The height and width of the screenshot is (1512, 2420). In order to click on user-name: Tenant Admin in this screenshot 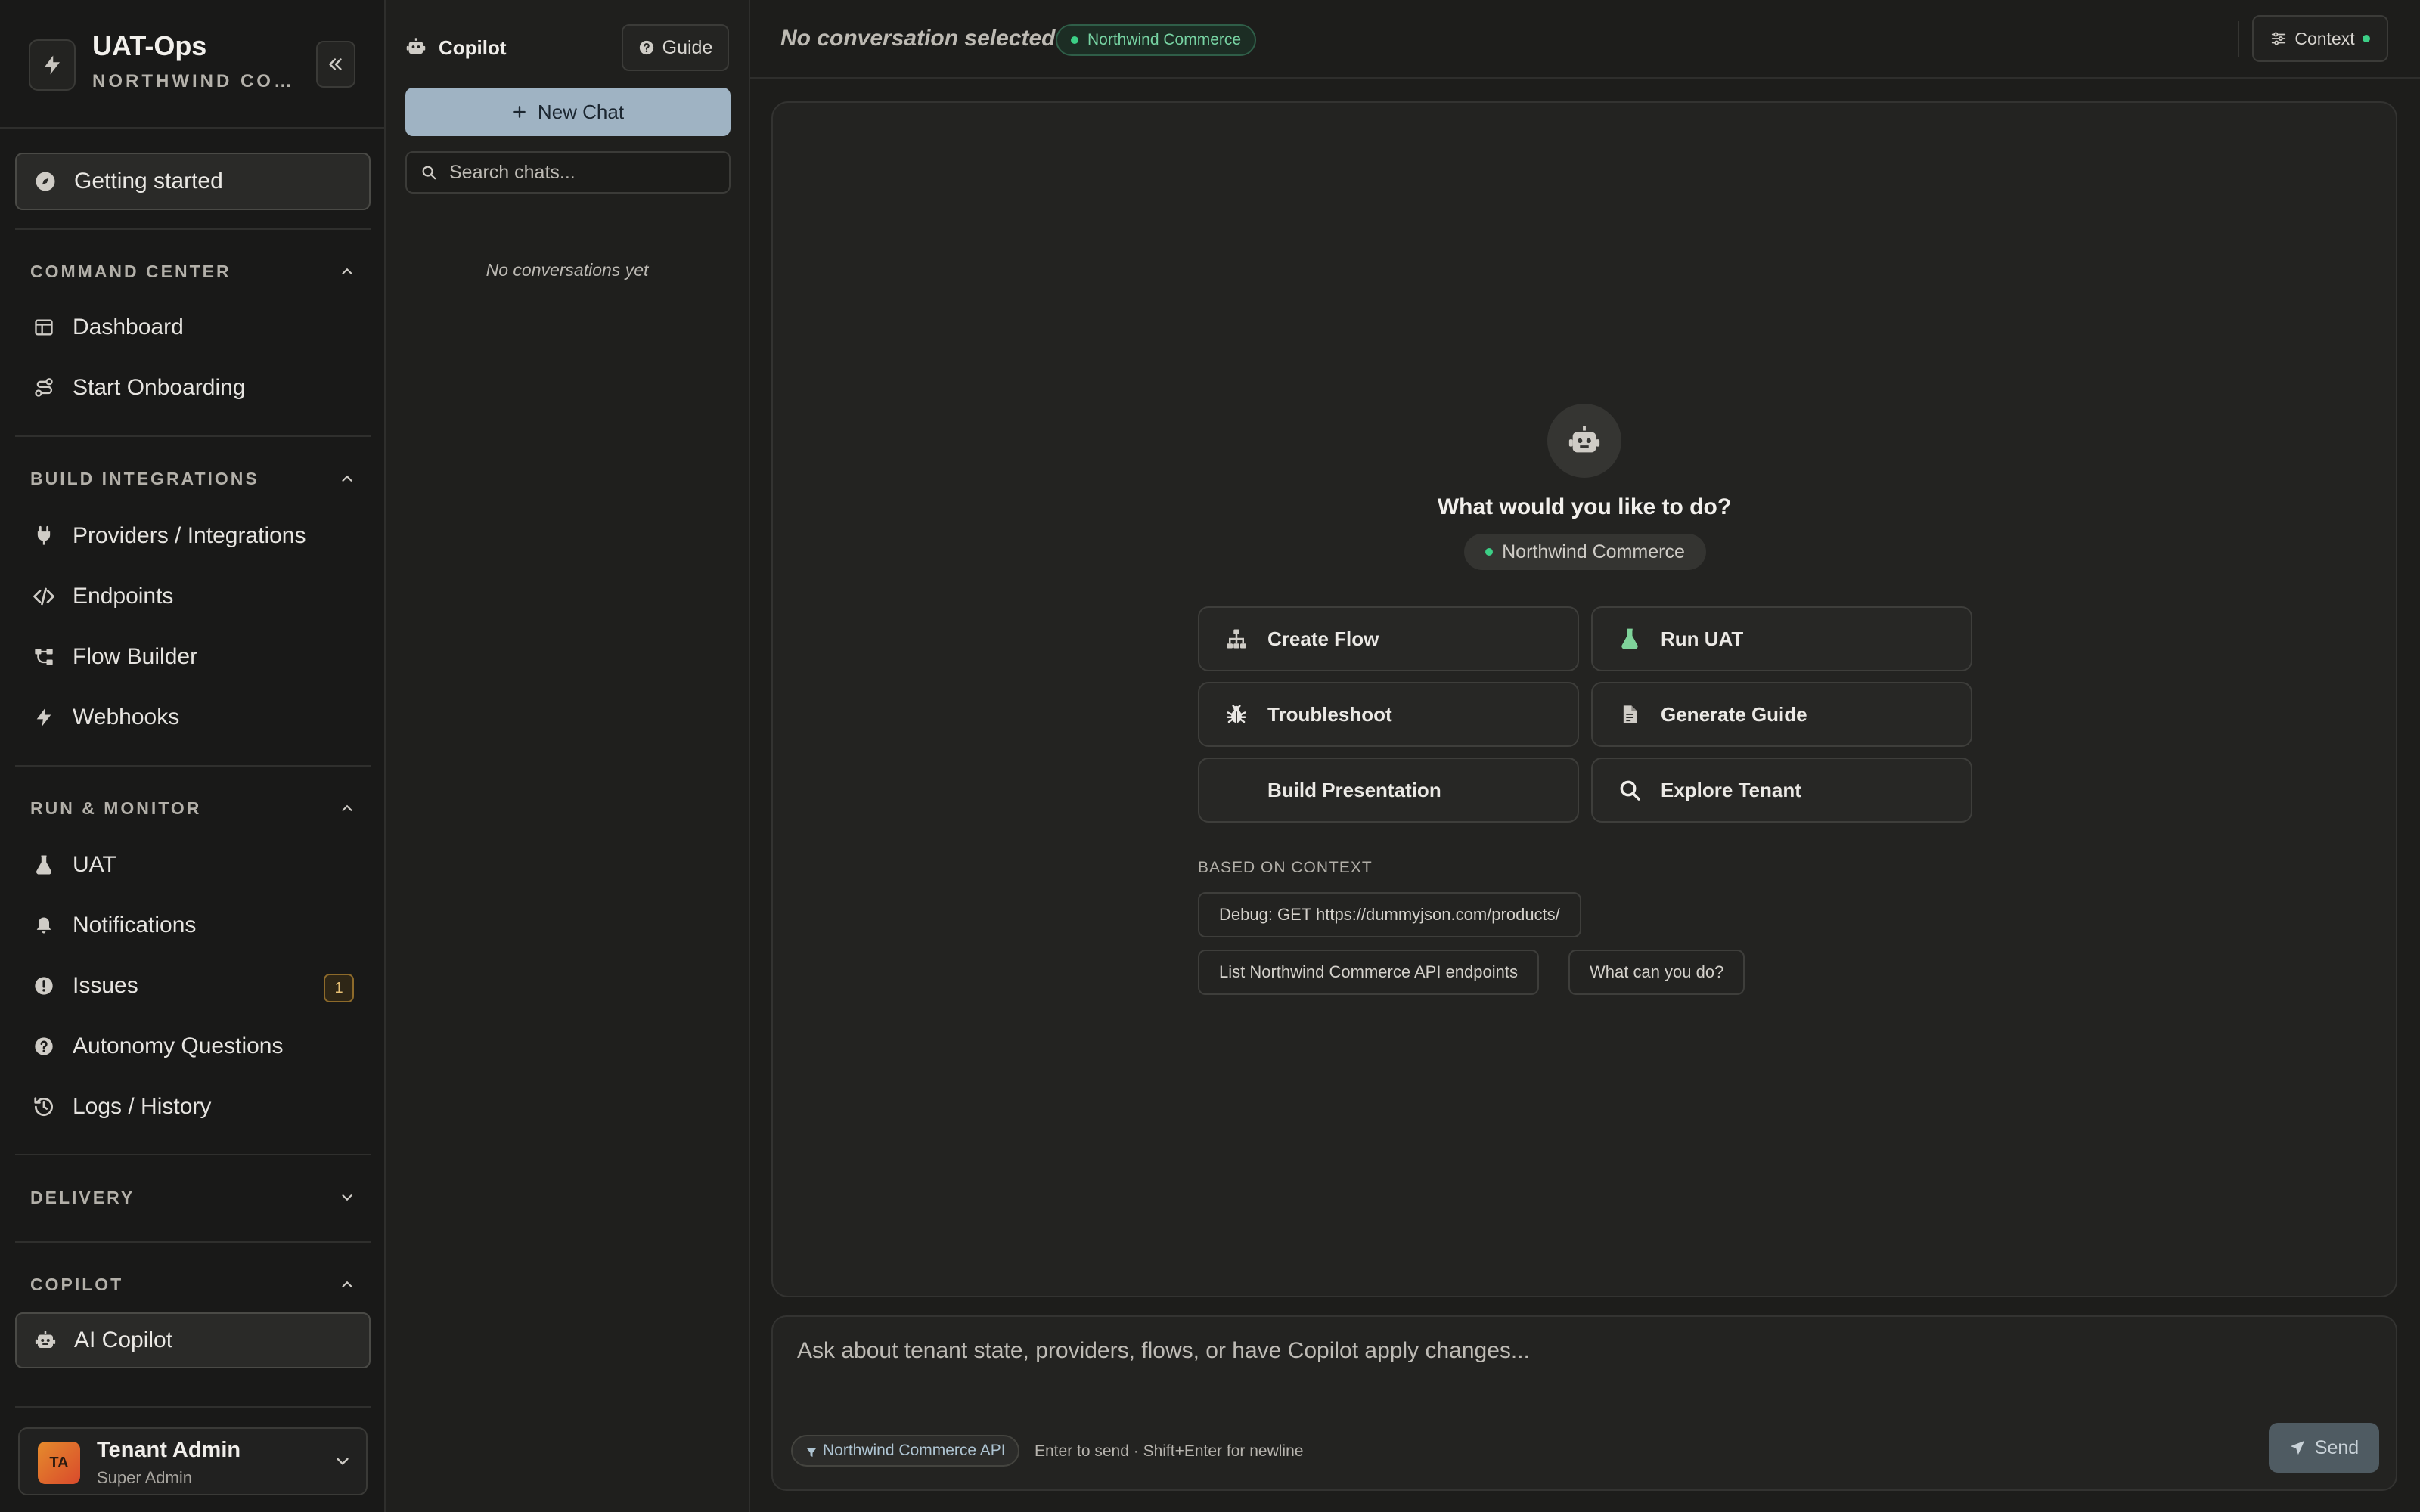, I will do `click(169, 1450)`.